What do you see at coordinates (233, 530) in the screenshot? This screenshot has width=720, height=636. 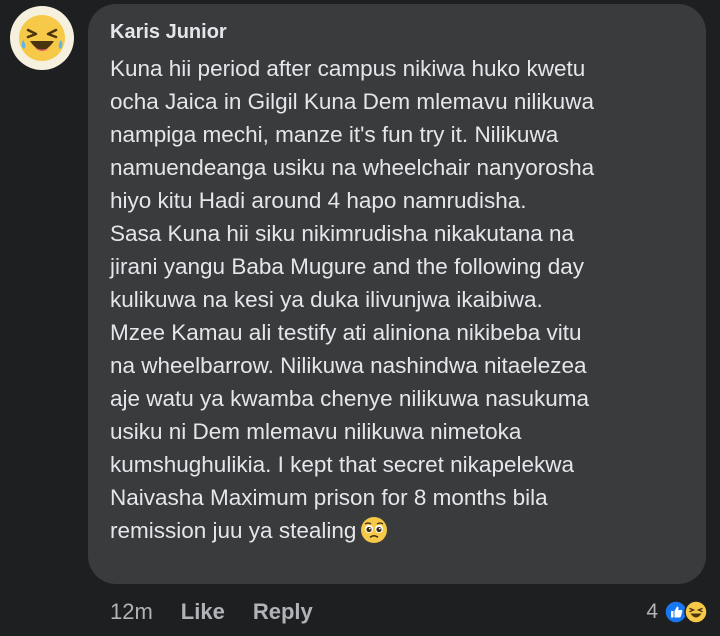 I see `comment-line-text: remission juu ya stealing` at bounding box center [233, 530].